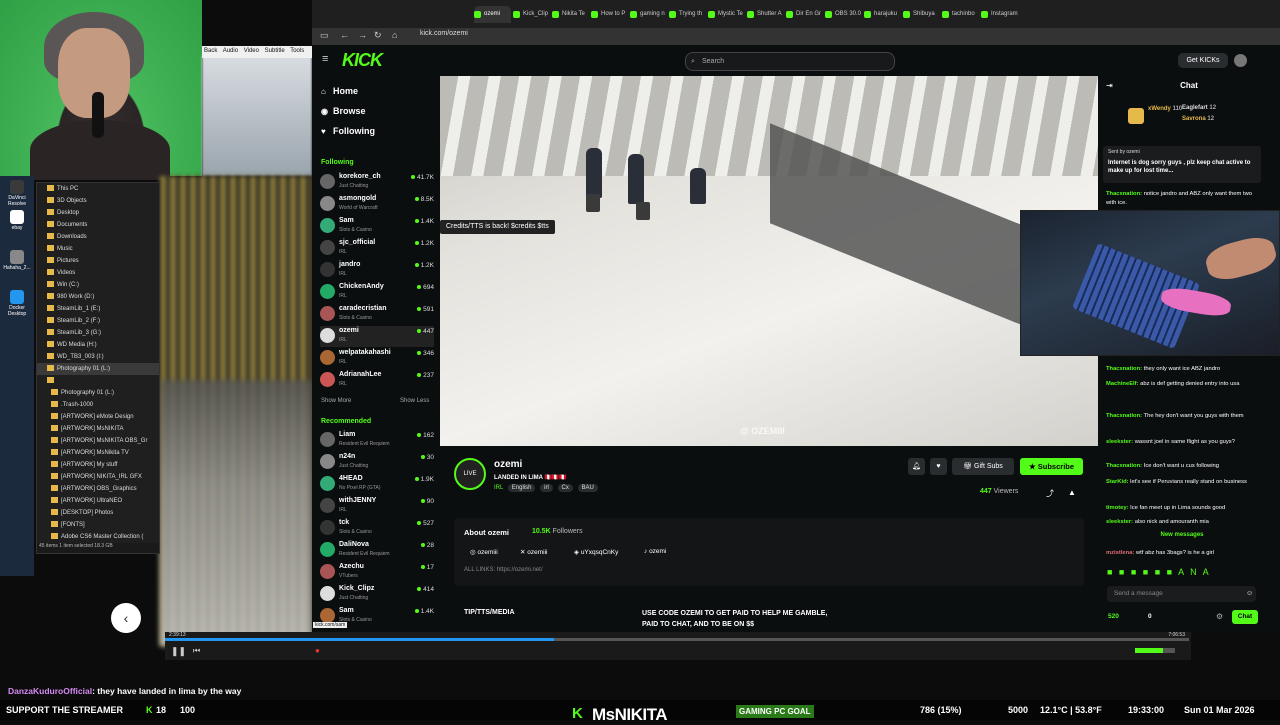  Describe the element at coordinates (546, 488) in the screenshot. I see `tag-irl: irl` at that location.